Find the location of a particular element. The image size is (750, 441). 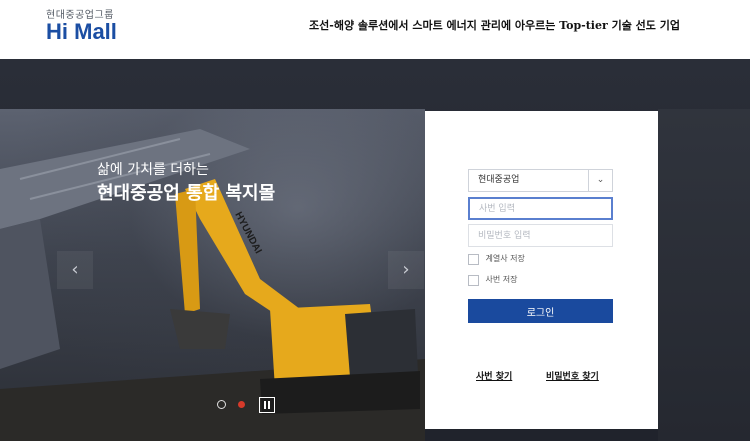

save-id-label: 사번 저장 is located at coordinates (501, 279).